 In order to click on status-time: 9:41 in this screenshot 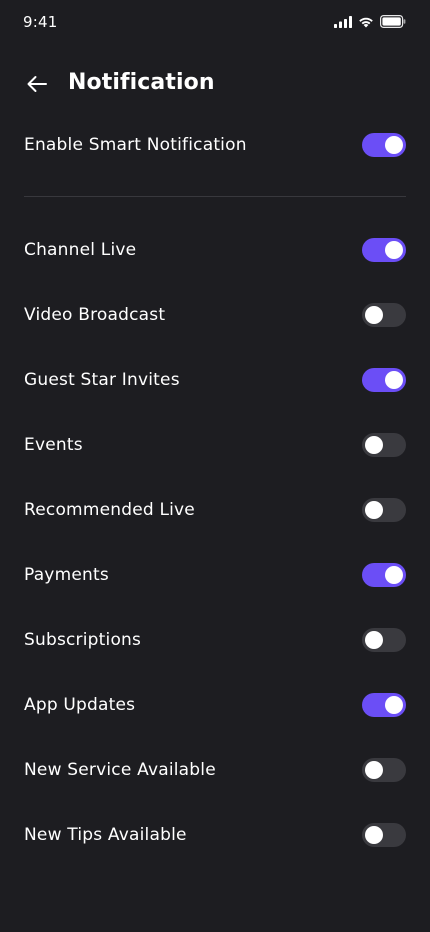, I will do `click(40, 22)`.